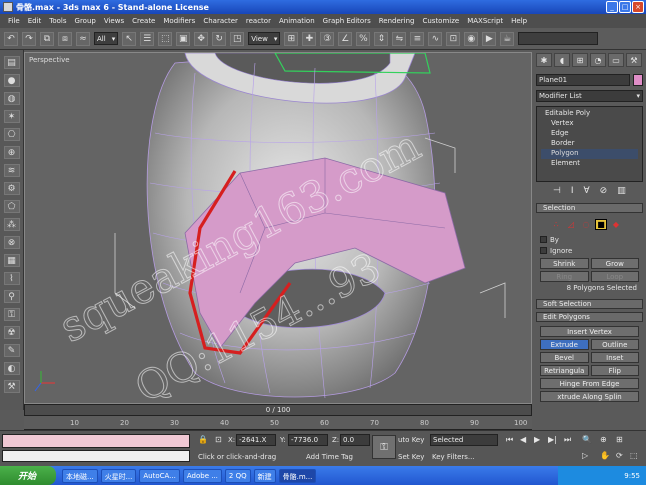 The height and width of the screenshot is (485, 646). I want to click on schematic-icon: ⊡, so click(453, 38).